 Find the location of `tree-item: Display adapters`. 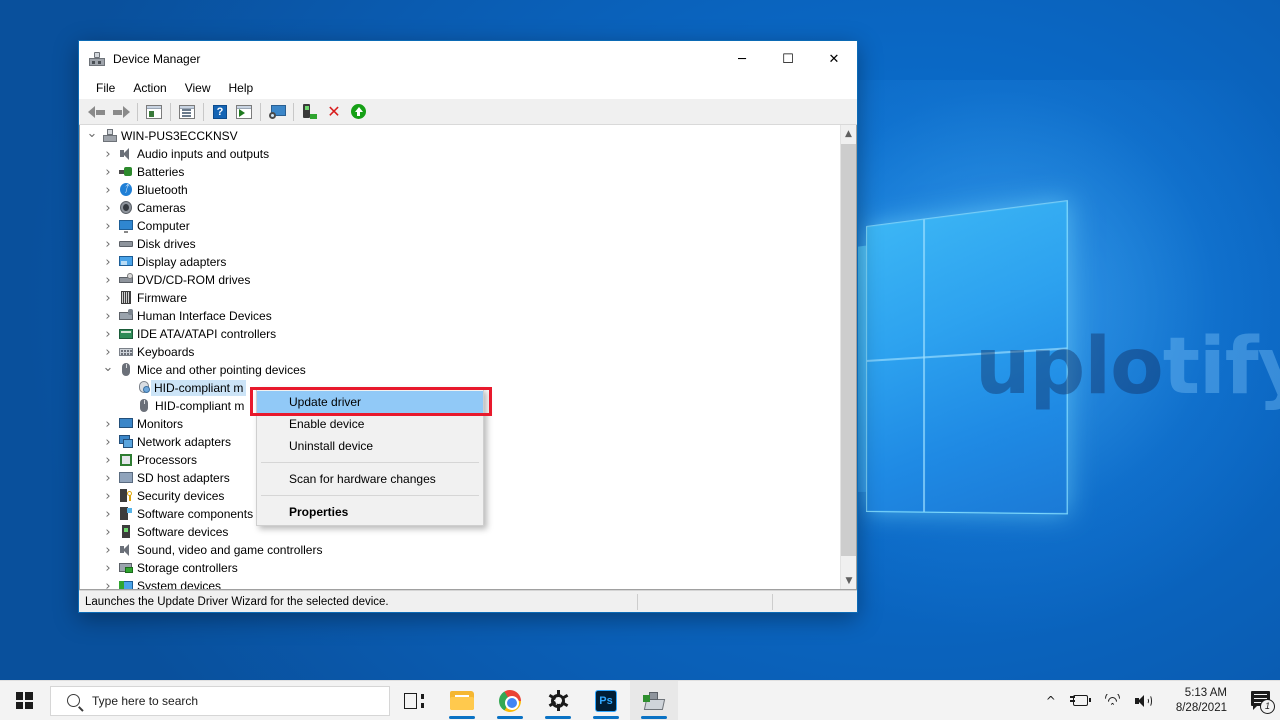

tree-item: Display adapters is located at coordinates (460, 262).